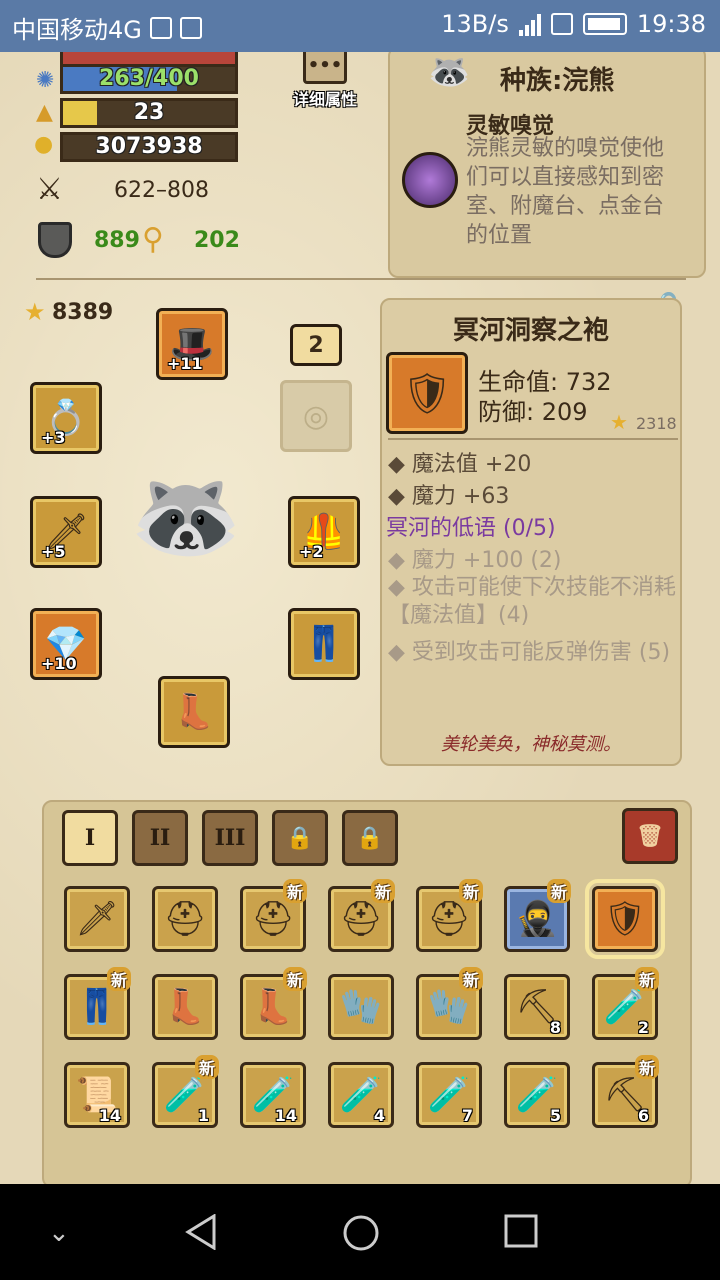 This screenshot has width=720, height=1280. Describe the element at coordinates (529, 24) in the screenshot. I see `signal-icon` at that location.